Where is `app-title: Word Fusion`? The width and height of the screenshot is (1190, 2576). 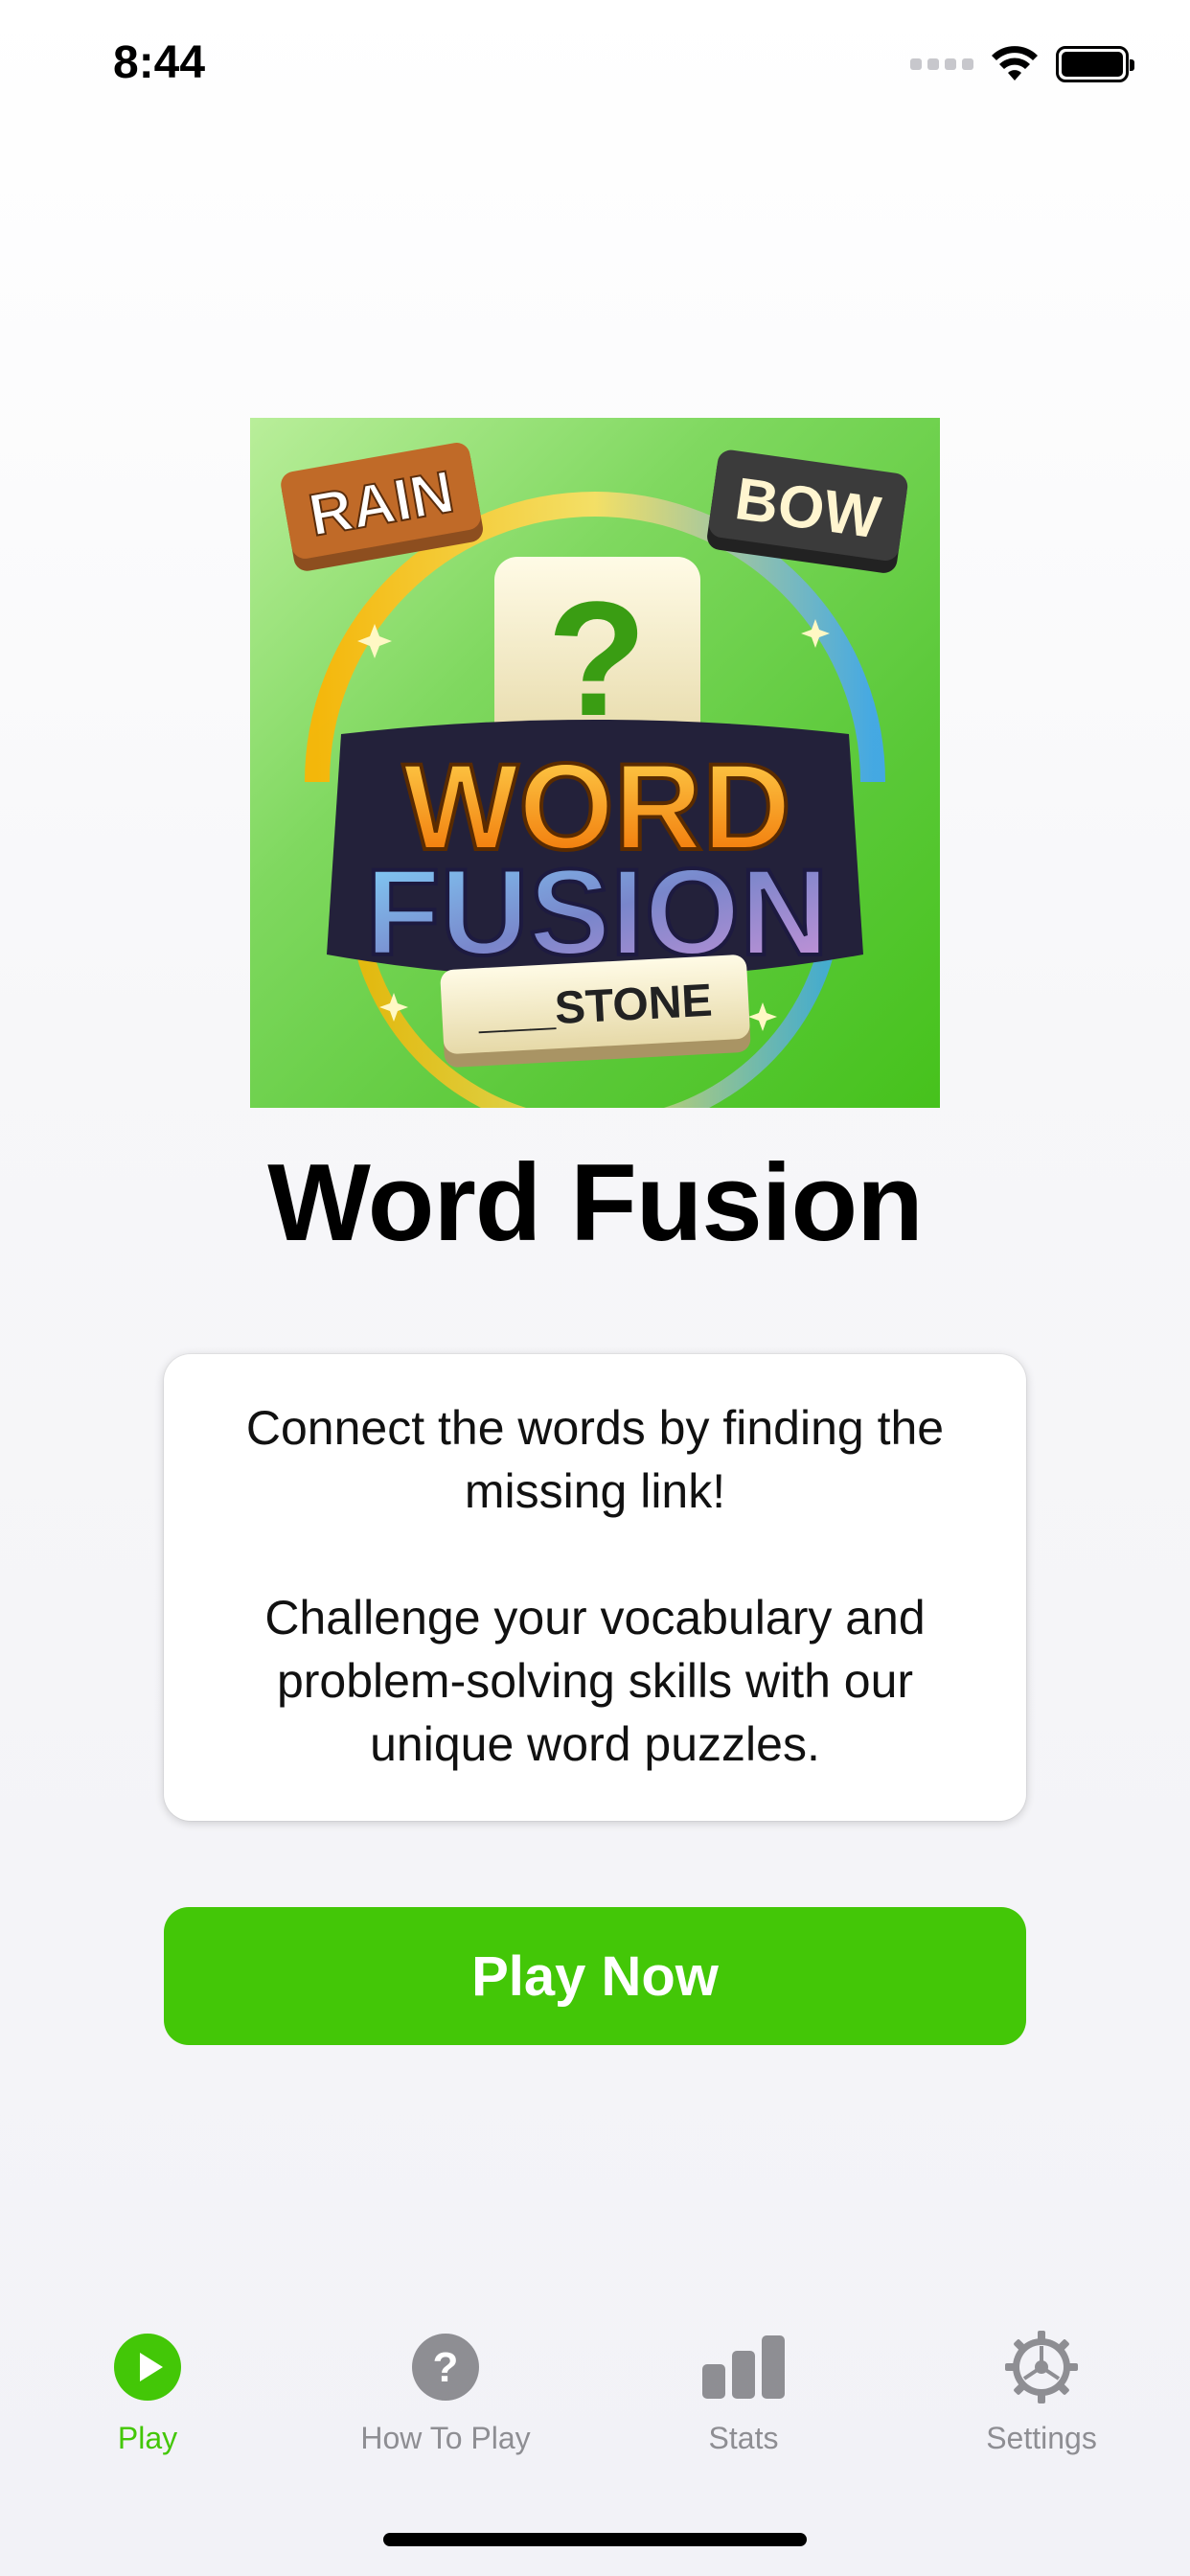 app-title: Word Fusion is located at coordinates (595, 1203).